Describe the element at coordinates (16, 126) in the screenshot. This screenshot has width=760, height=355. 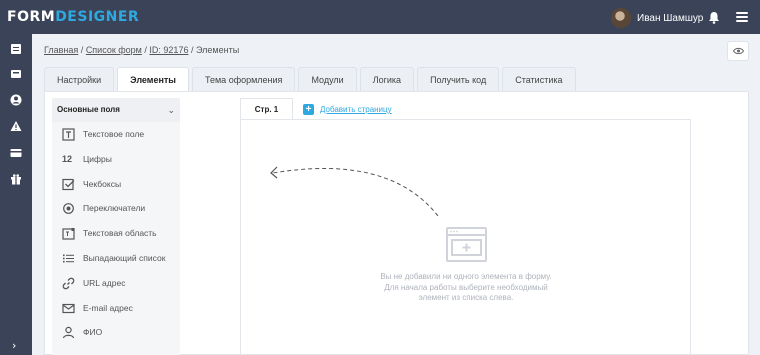
I see `warning-icon` at that location.